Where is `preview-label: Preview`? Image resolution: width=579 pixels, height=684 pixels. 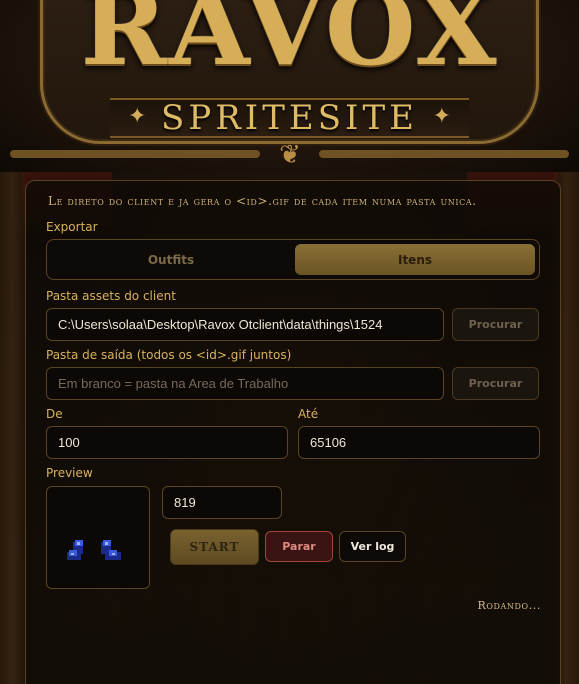 preview-label: Preview is located at coordinates (69, 473).